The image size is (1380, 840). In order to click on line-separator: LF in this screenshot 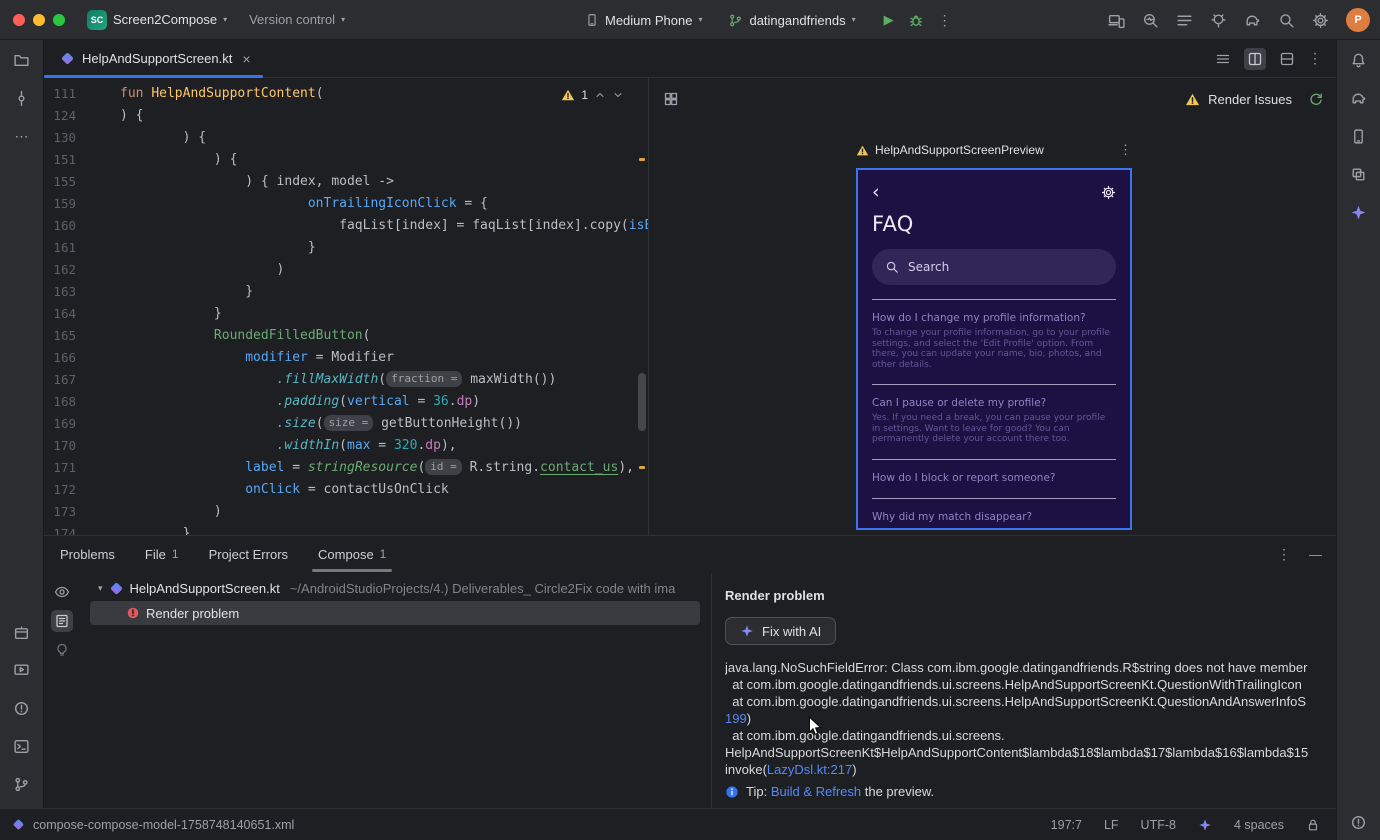, I will do `click(1111, 825)`.